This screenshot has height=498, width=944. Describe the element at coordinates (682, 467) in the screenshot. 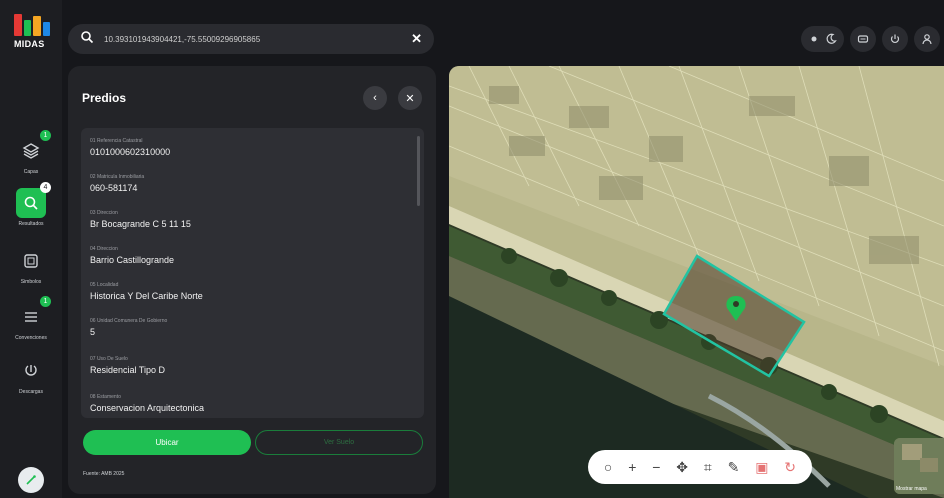

I see `pan-icon: ✥` at that location.